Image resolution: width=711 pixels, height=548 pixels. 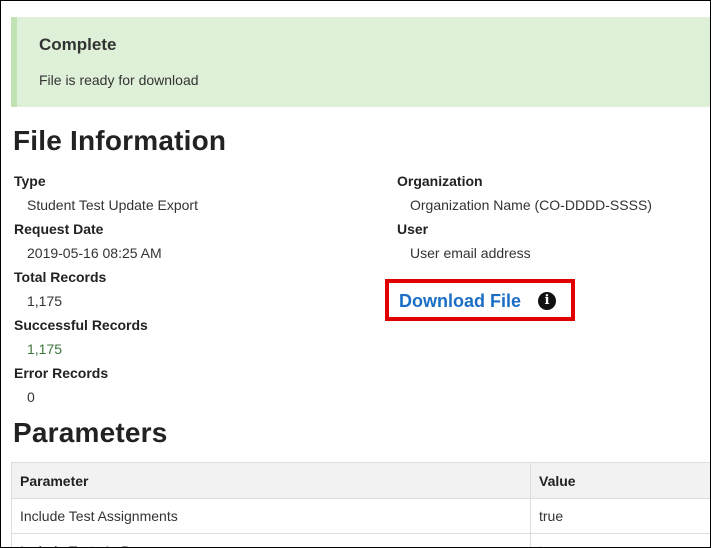 I want to click on user-value: User email address, so click(x=470, y=253).